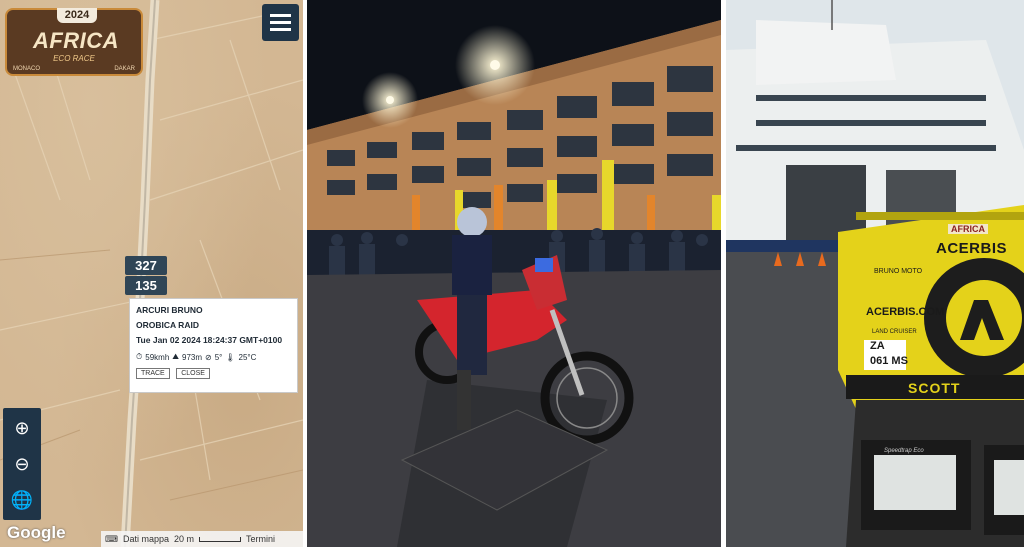  I want to click on marker-top-number: 327, so click(146, 265).